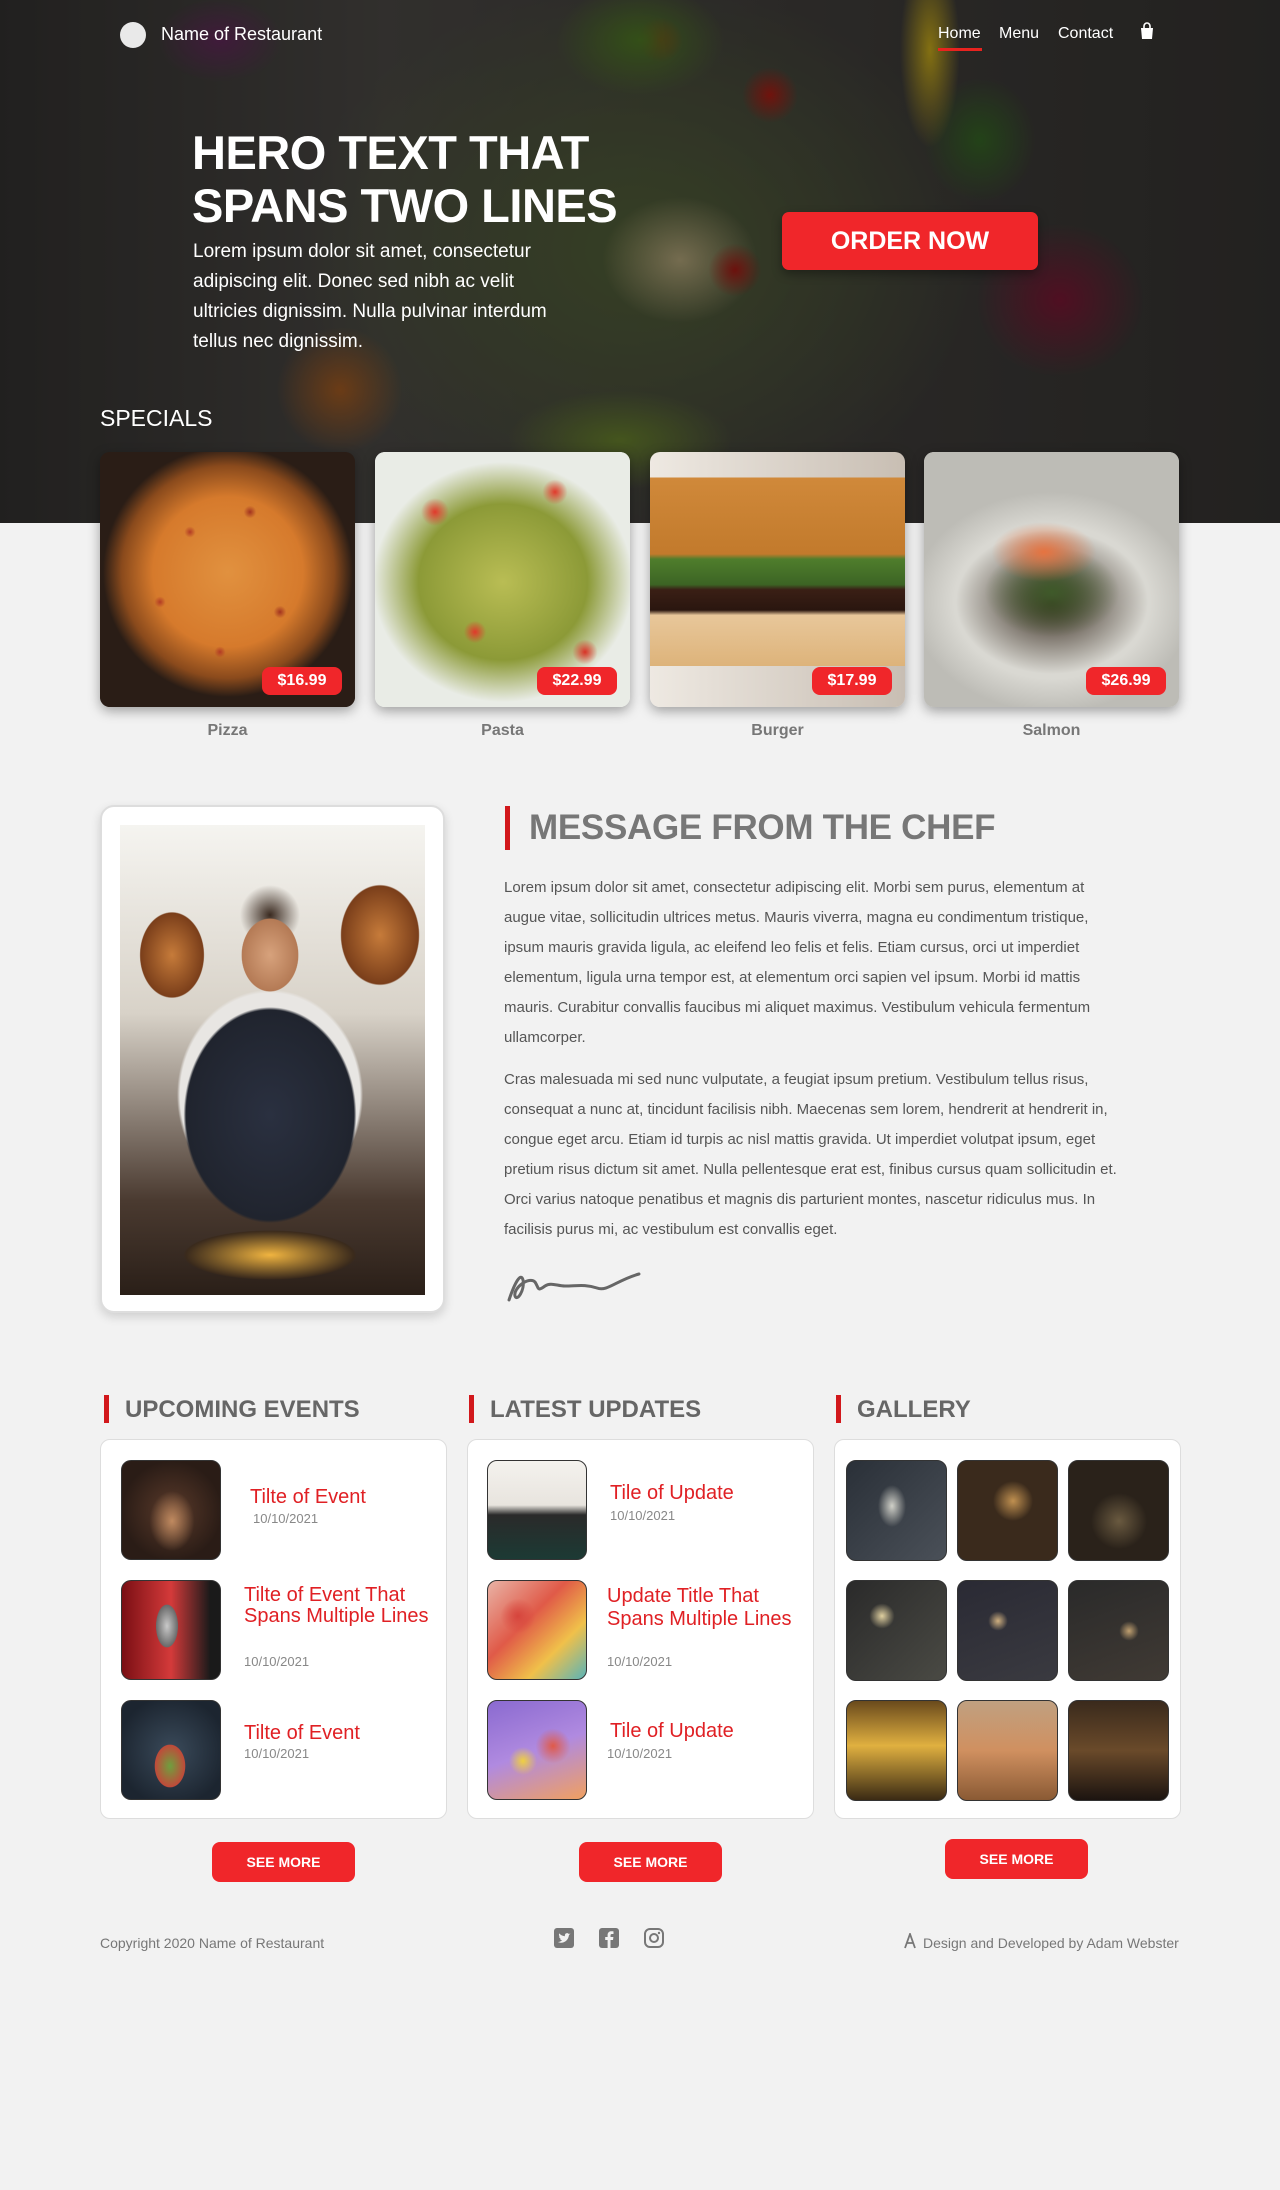 Image resolution: width=1280 pixels, height=2190 pixels. Describe the element at coordinates (272, 1060) in the screenshot. I see `chef-photo` at that location.